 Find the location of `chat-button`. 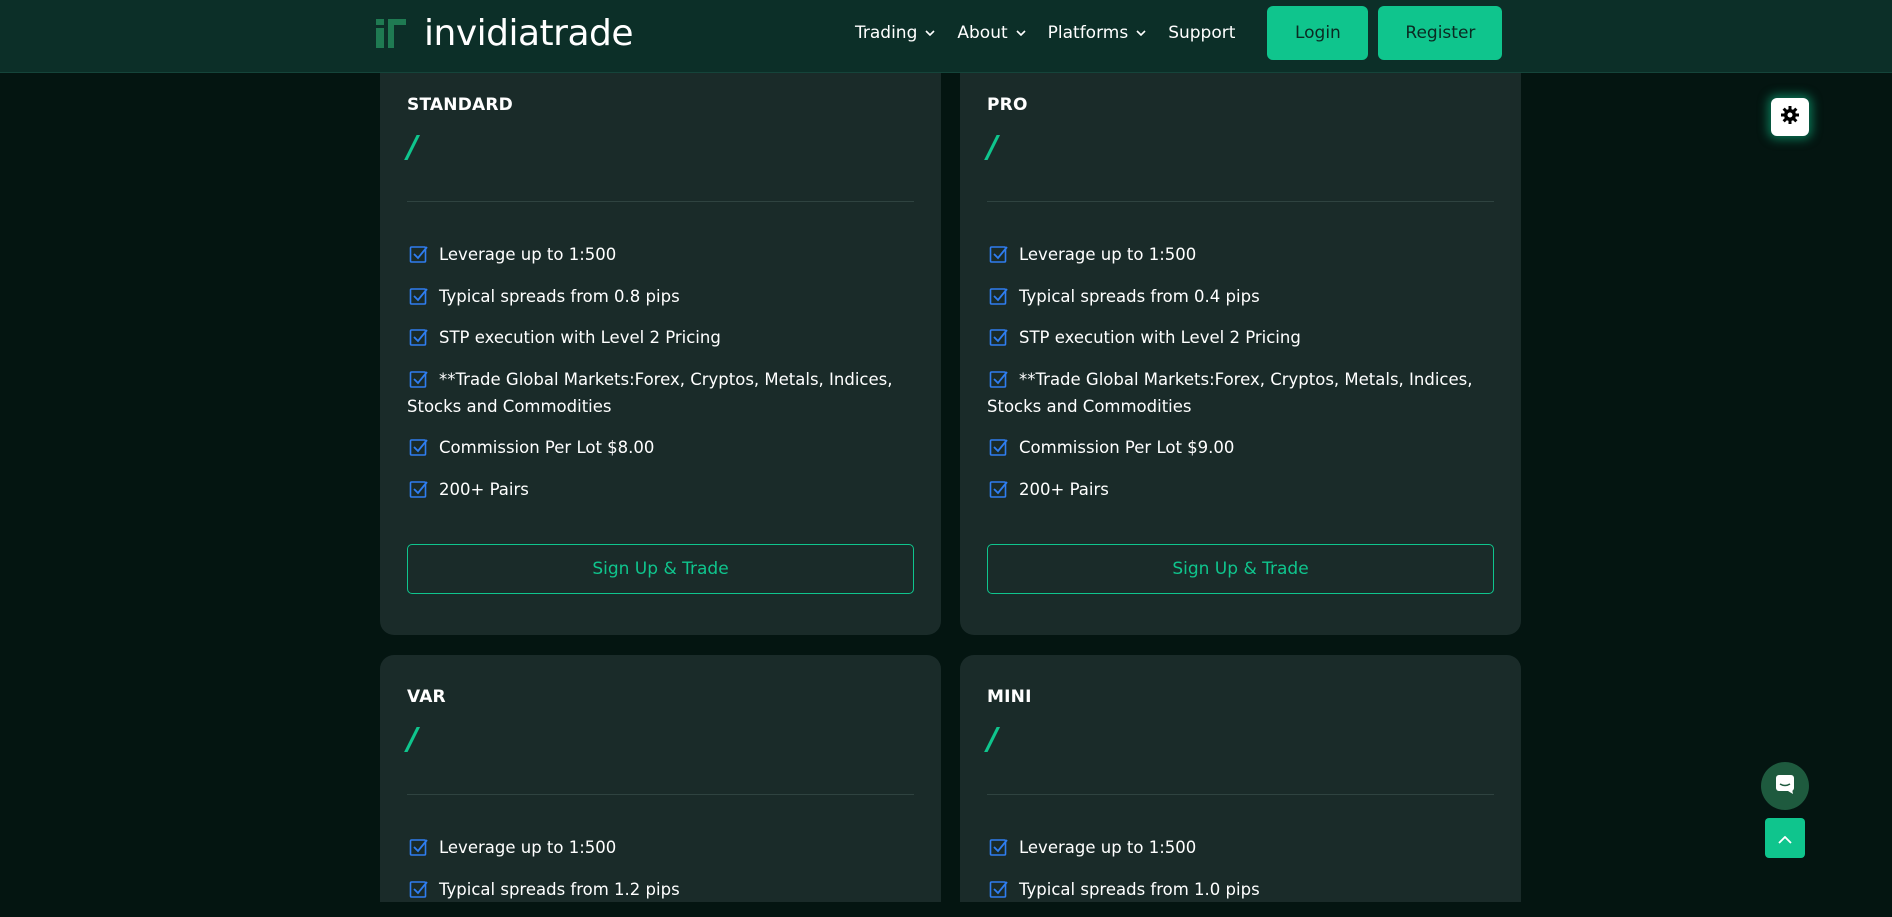

chat-button is located at coordinates (1785, 786).